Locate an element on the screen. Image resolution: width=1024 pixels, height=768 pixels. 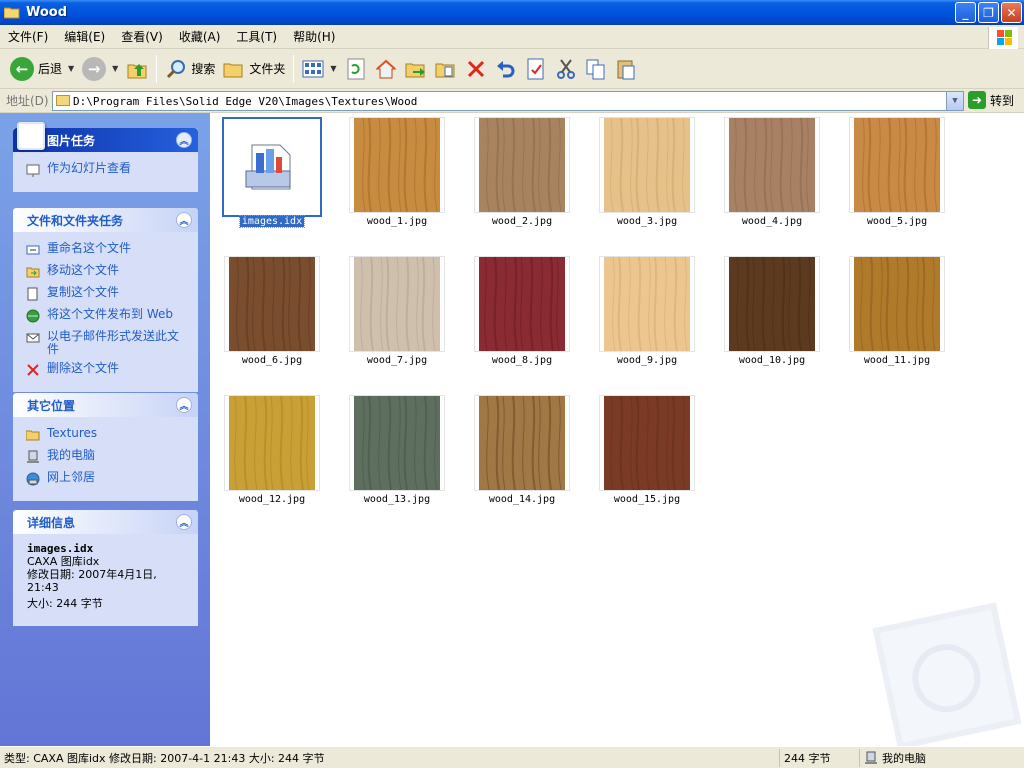
file-tasks-header: 文件和文件夹任务 ︽ is located at coordinates (105, 220).